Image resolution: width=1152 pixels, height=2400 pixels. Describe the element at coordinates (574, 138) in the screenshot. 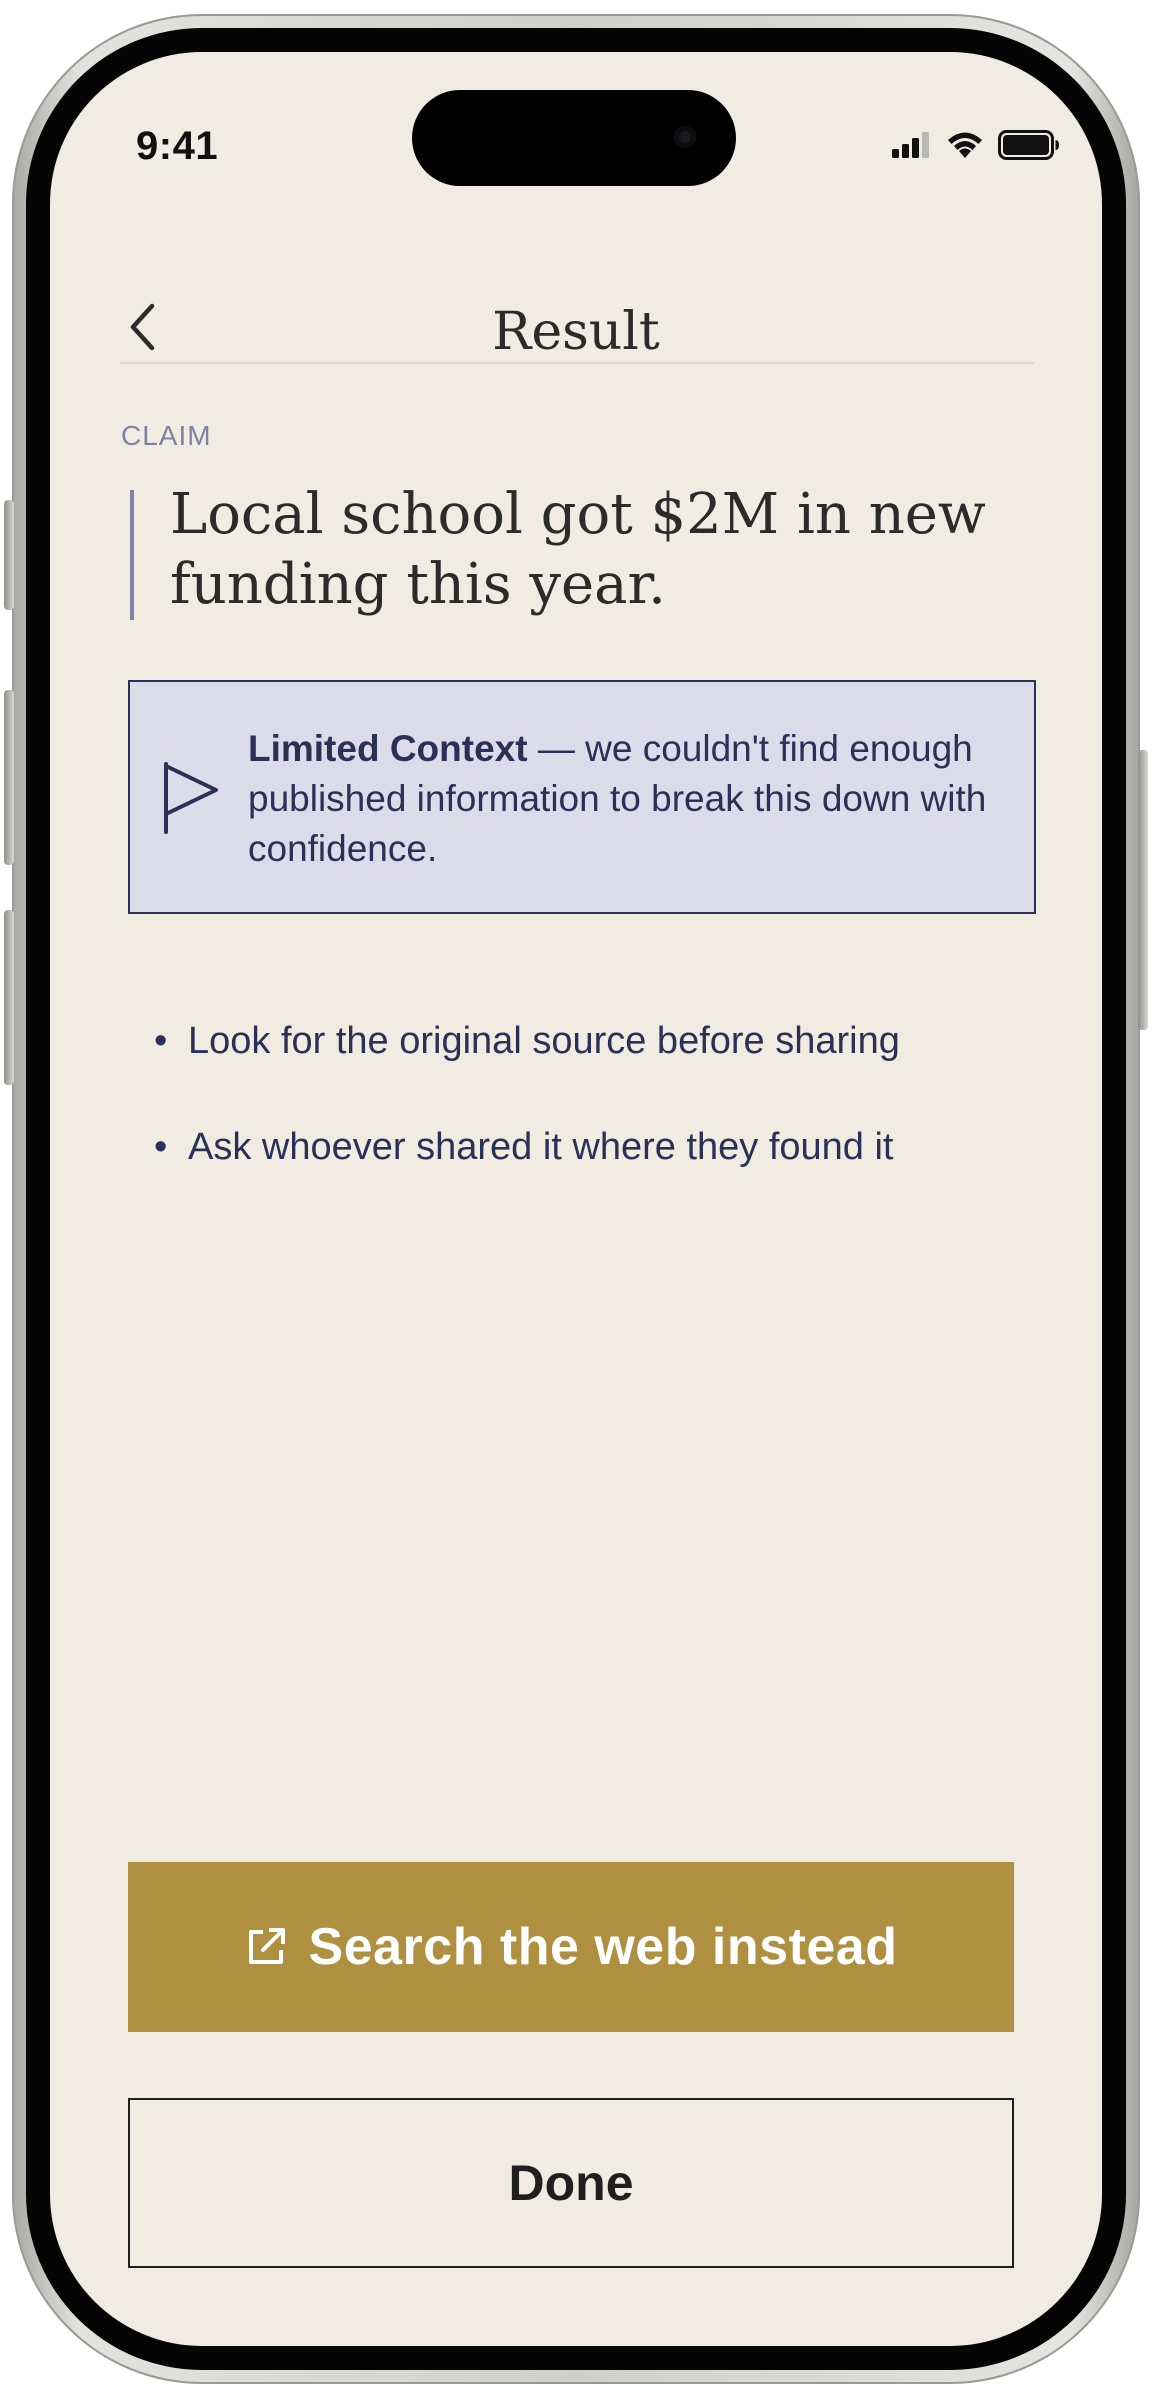

I see `dynamic-island` at that location.